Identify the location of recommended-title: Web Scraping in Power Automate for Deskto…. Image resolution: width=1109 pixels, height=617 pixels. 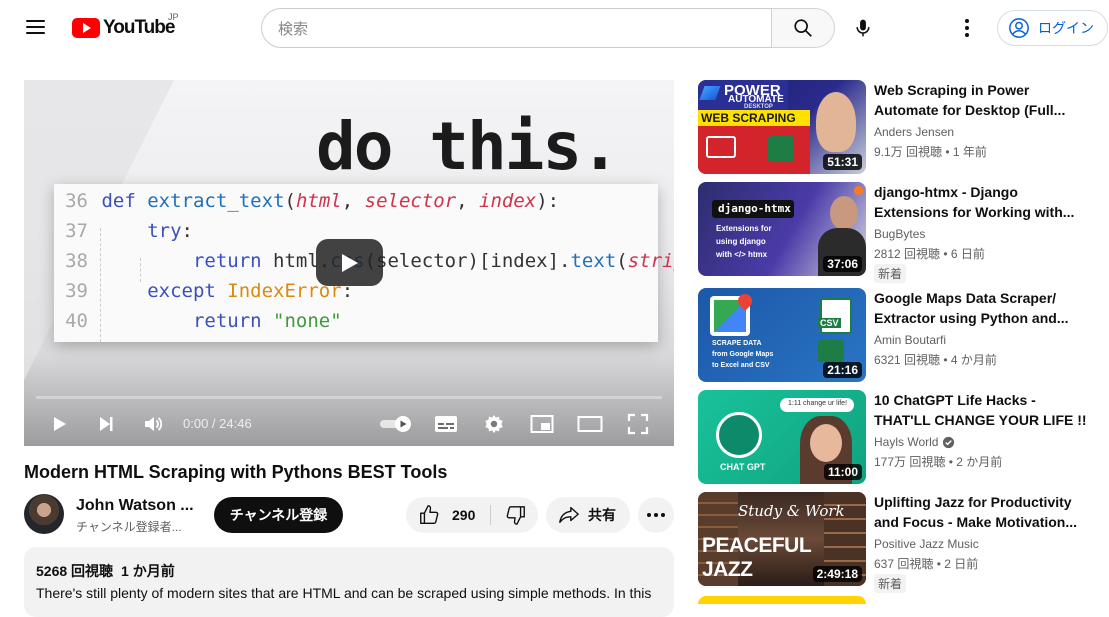
(970, 100).